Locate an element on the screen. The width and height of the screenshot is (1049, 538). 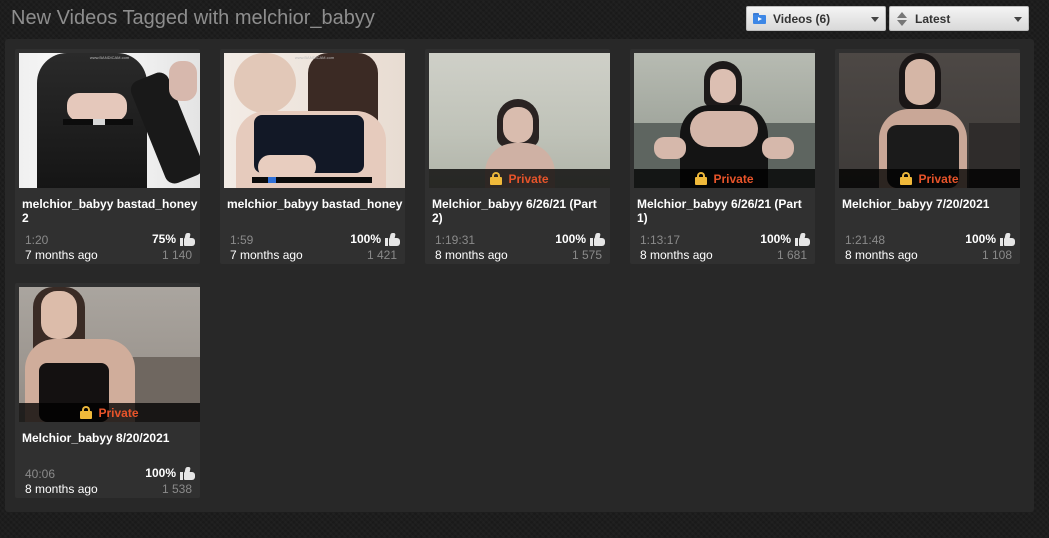
video-title: Melchior_babyy 6/26/21 (Part 1) is located at coordinates (726, 211).